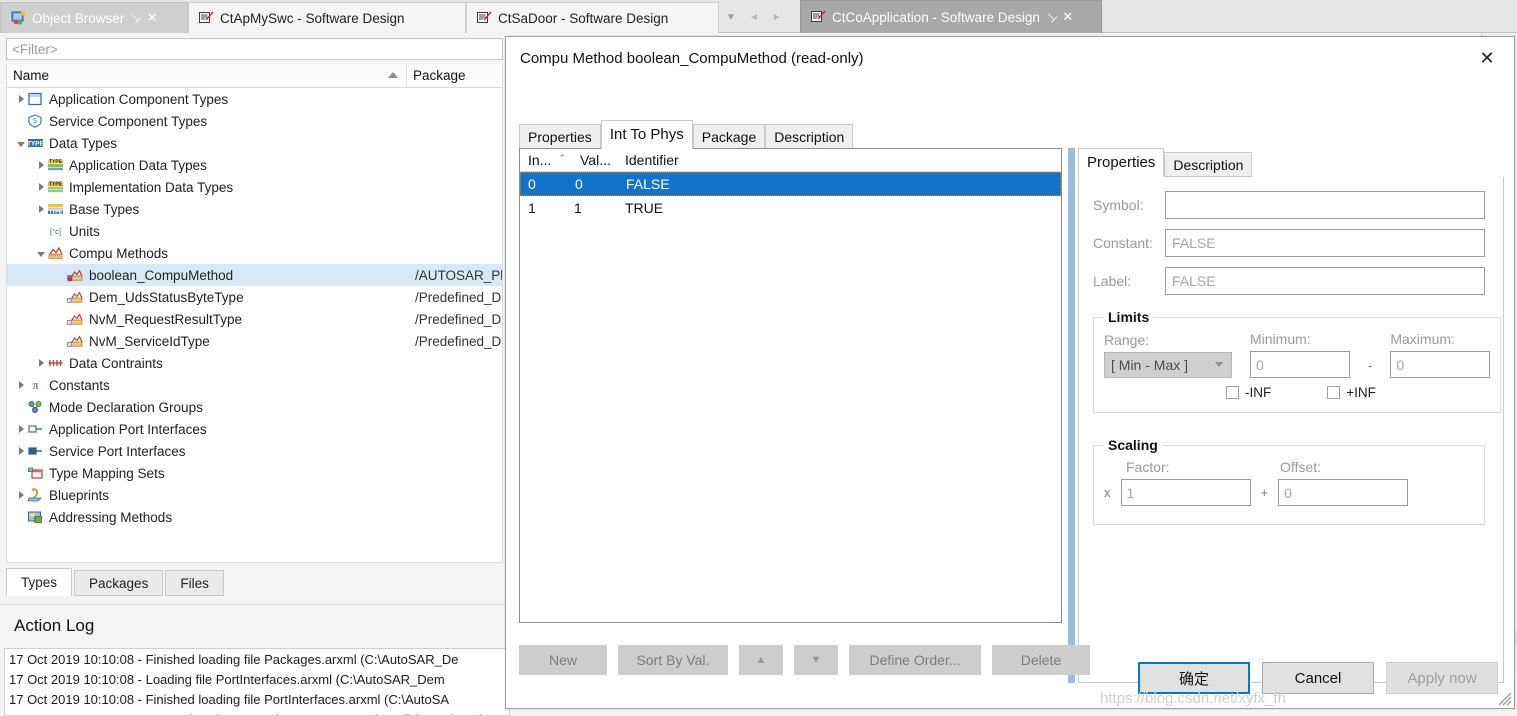 This screenshot has height=716, width=1517. What do you see at coordinates (777, 17) in the screenshot?
I see `tab-next-icon: ►` at bounding box center [777, 17].